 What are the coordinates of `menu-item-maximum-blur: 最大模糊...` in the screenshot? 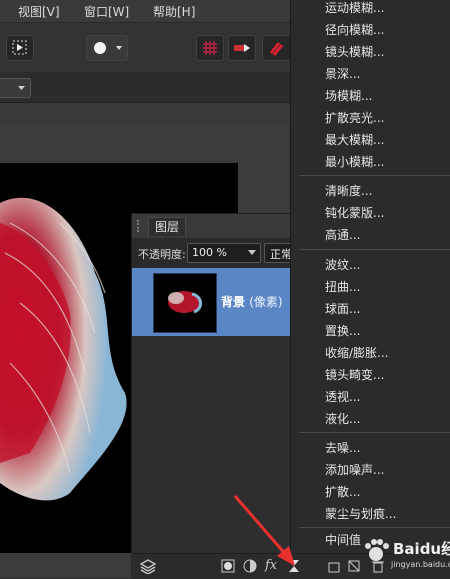 It's located at (354, 139).